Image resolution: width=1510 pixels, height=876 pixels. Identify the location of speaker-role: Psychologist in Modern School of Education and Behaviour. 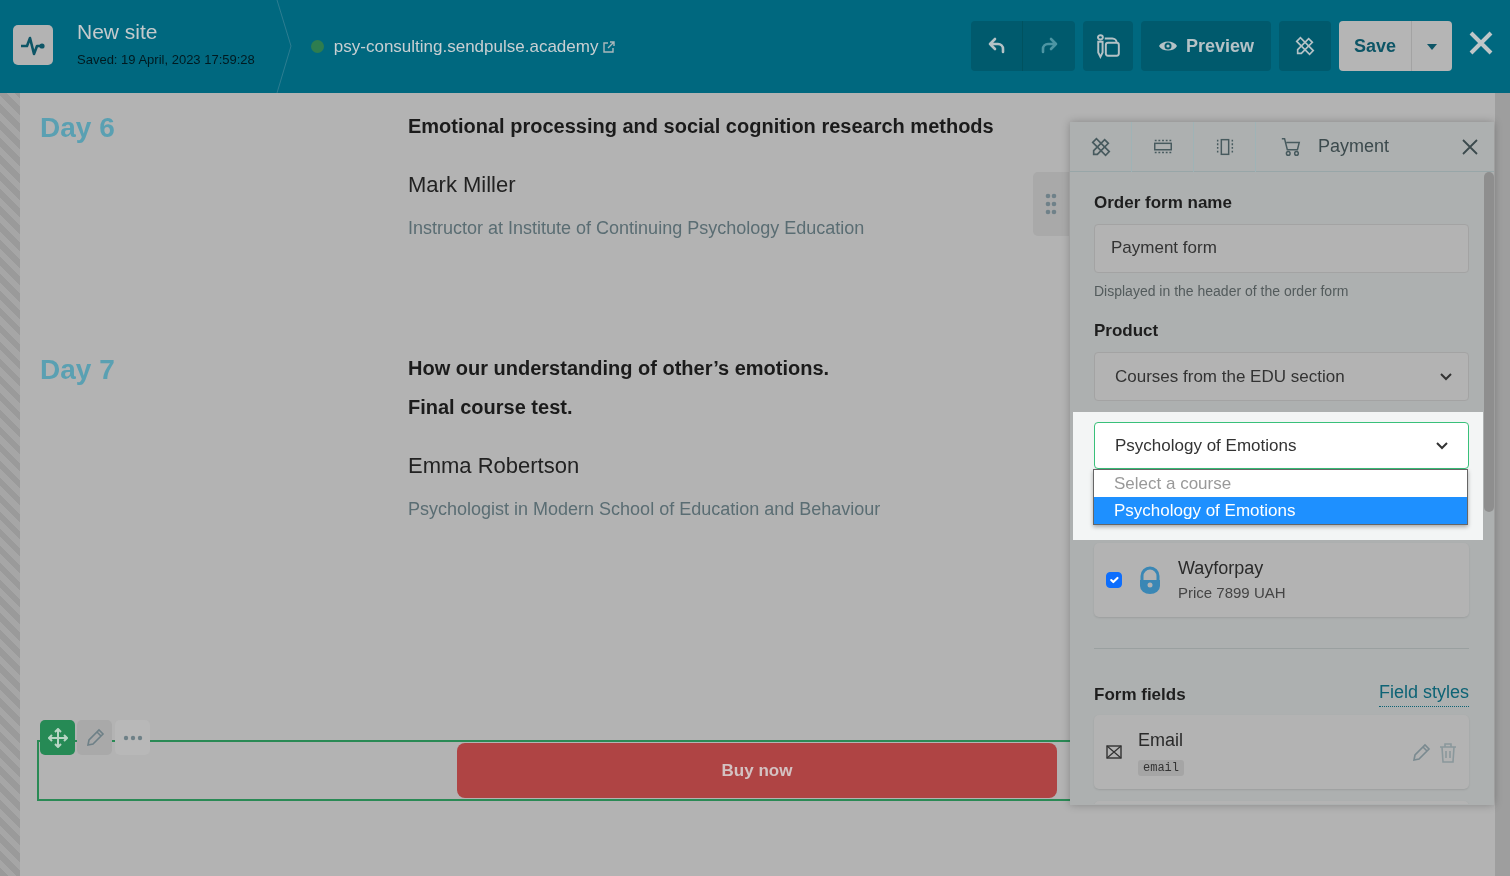
(644, 509).